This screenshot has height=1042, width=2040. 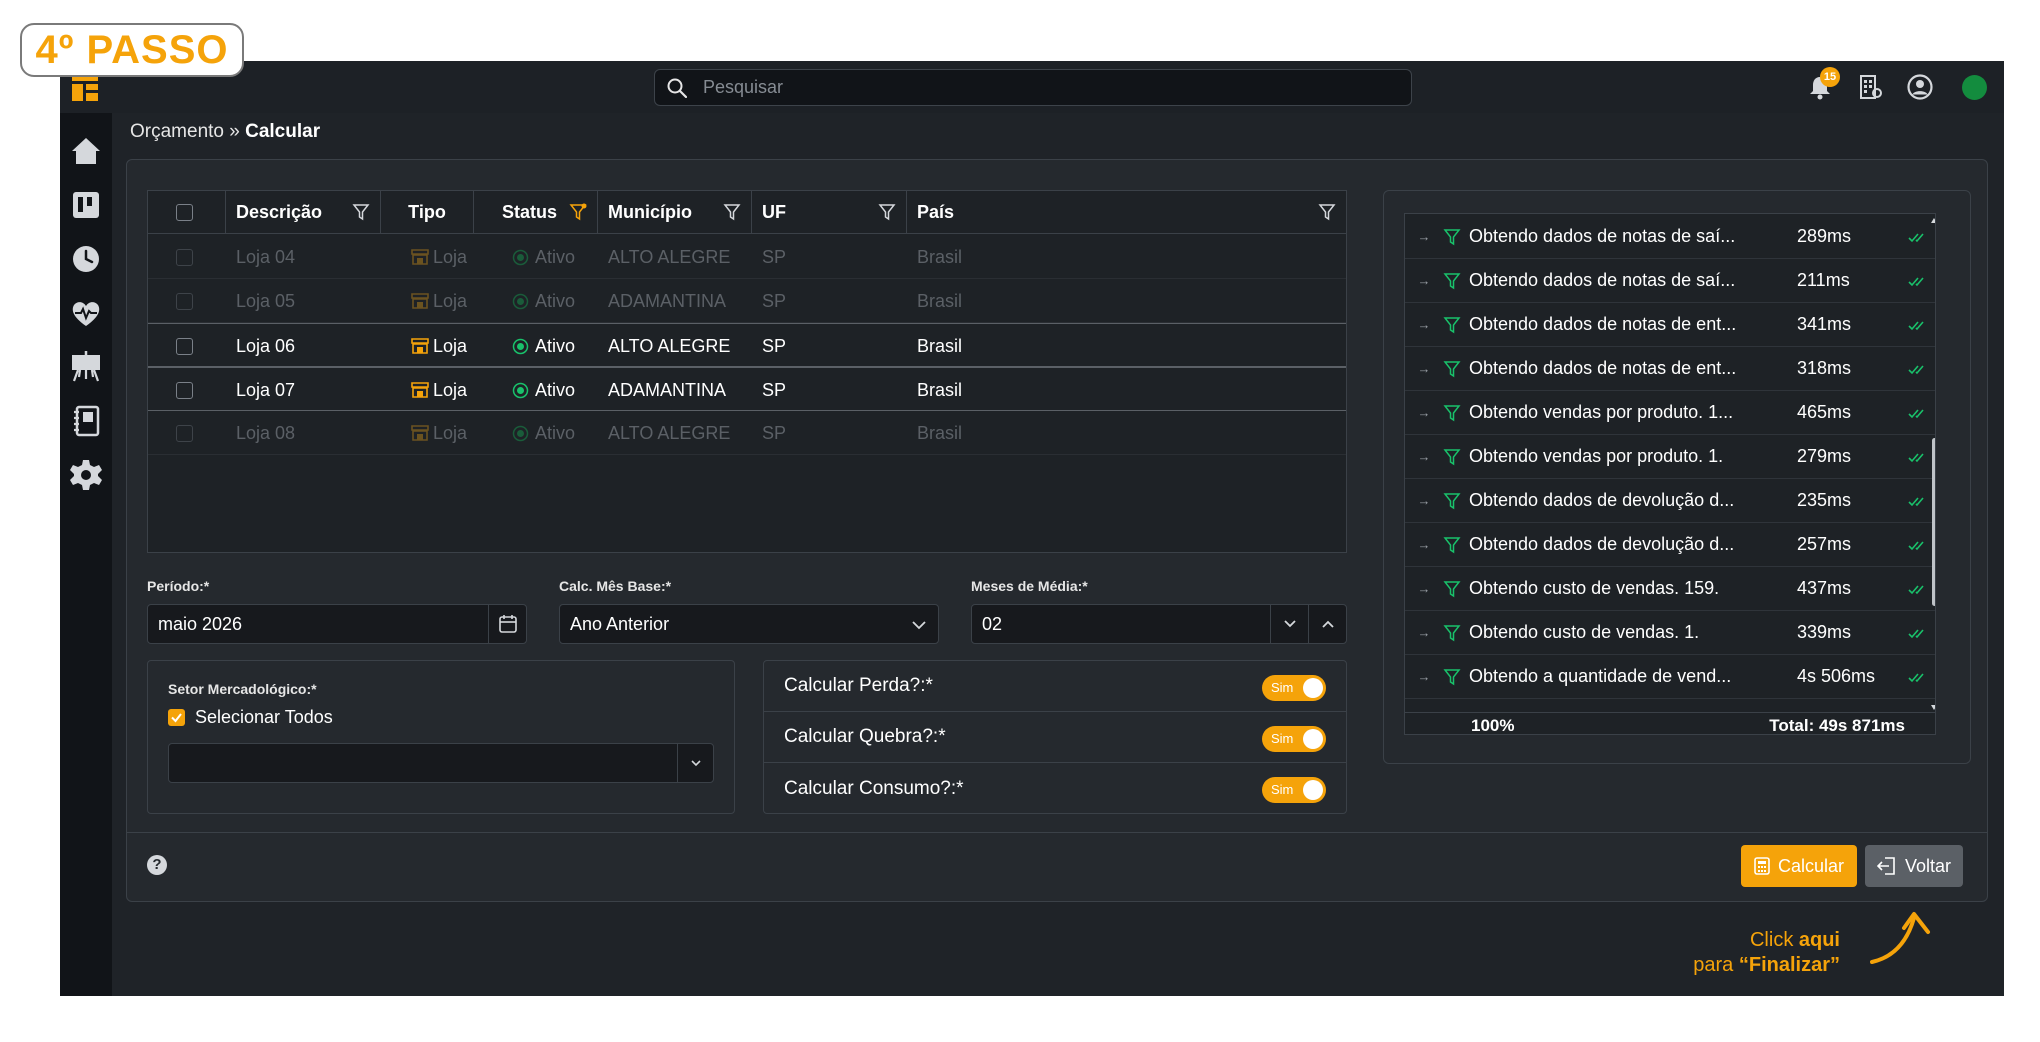 I want to click on log-row: → Obtendo vendas por produto. 1... 465ms, so click(x=1670, y=413).